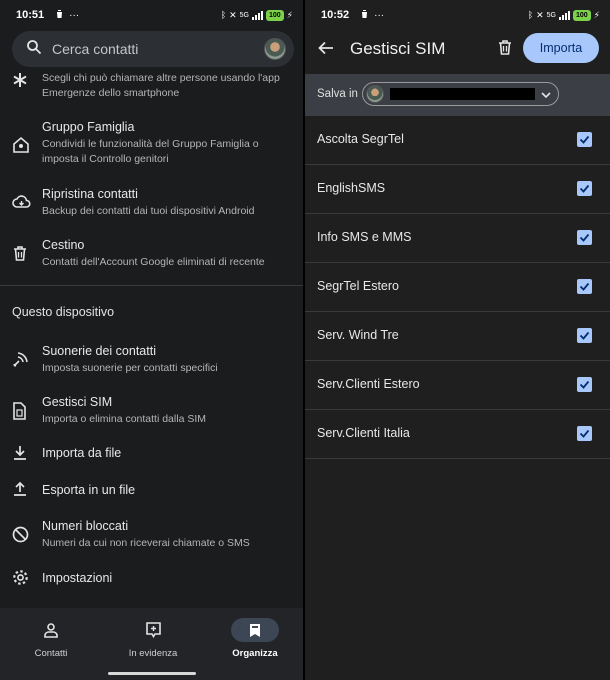 The height and width of the screenshot is (680, 610). Describe the element at coordinates (151, 285) in the screenshot. I see `section-divider` at that location.